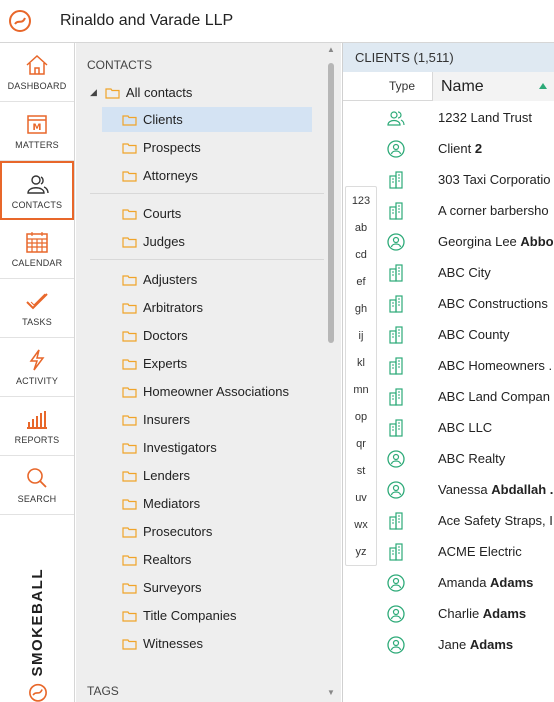 The width and height of the screenshot is (554, 702). I want to click on client-row: Jane Adams, so click(448, 644).